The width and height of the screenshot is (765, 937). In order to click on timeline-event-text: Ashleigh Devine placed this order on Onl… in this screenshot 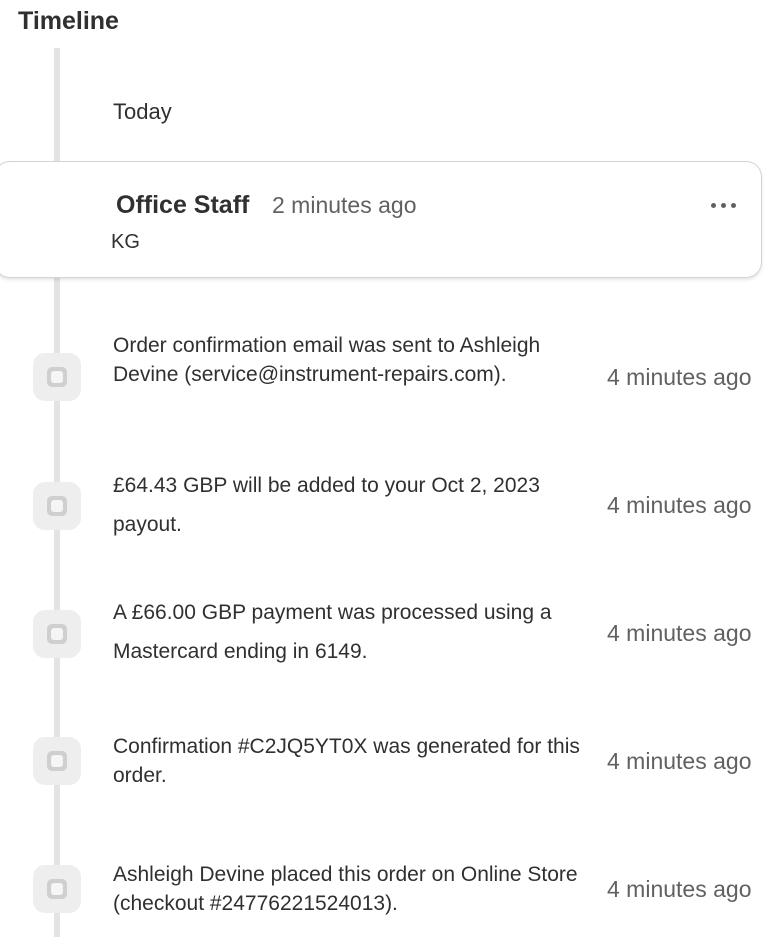, I will do `click(345, 889)`.